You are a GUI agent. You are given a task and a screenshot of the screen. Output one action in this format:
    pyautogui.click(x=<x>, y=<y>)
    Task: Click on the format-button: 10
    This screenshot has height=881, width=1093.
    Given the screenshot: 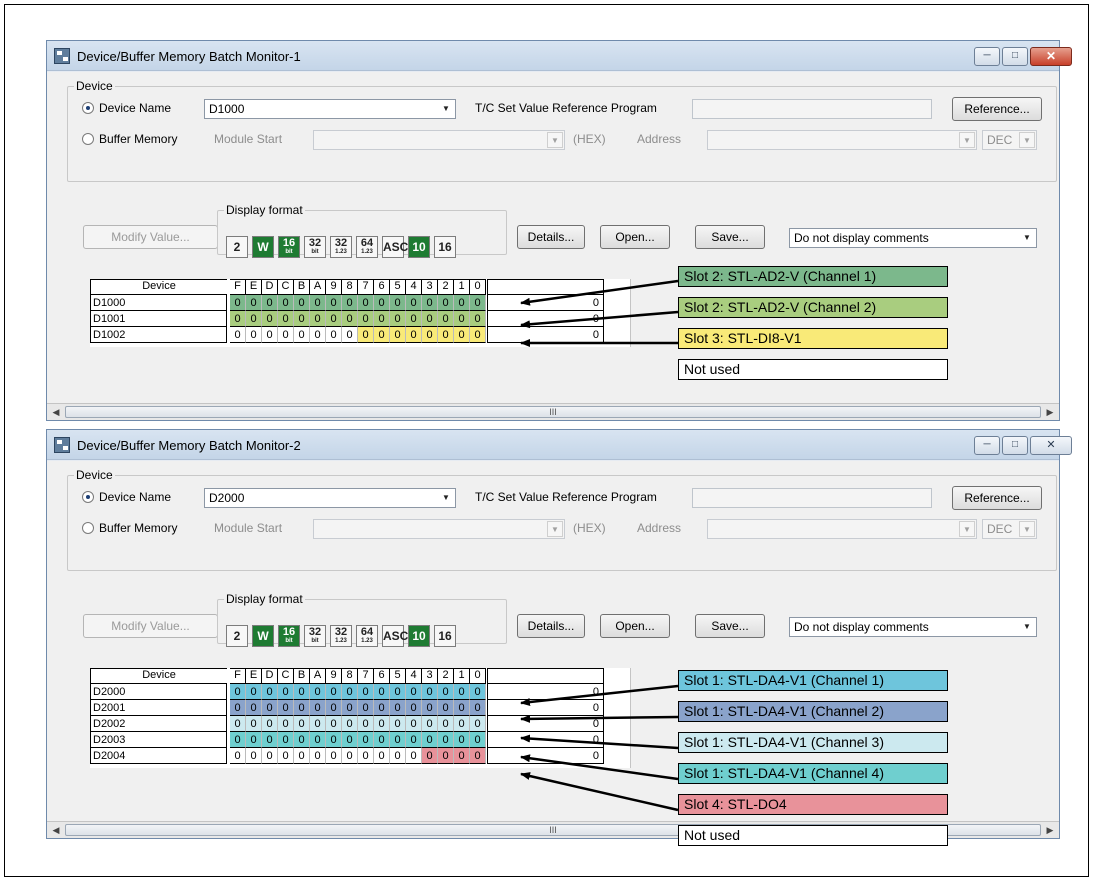 What is the action you would take?
    pyautogui.click(x=419, y=636)
    